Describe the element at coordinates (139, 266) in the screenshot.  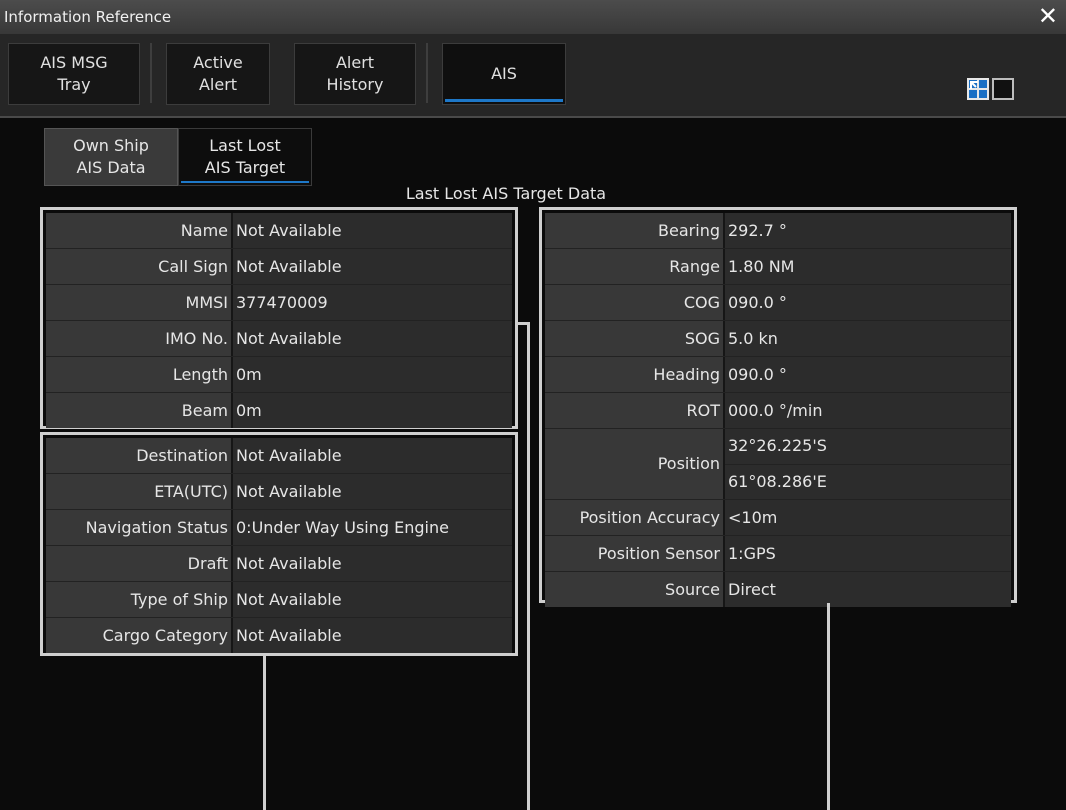
I see `field-label: Call Sign` at that location.